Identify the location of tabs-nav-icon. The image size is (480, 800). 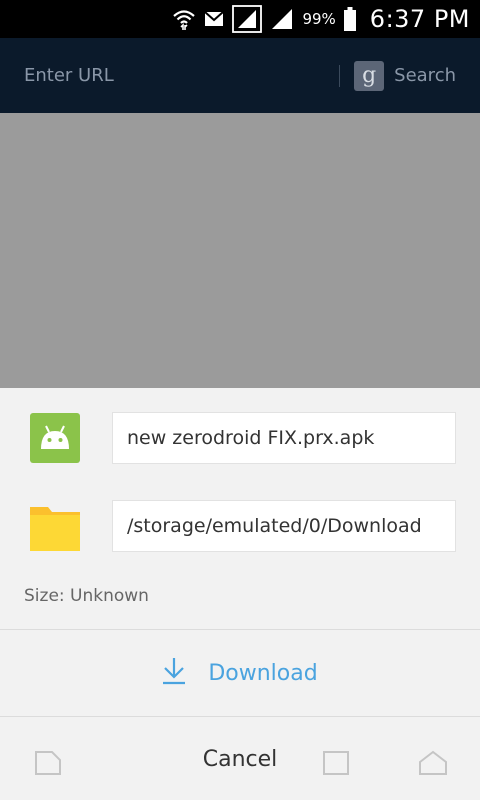
(336, 765).